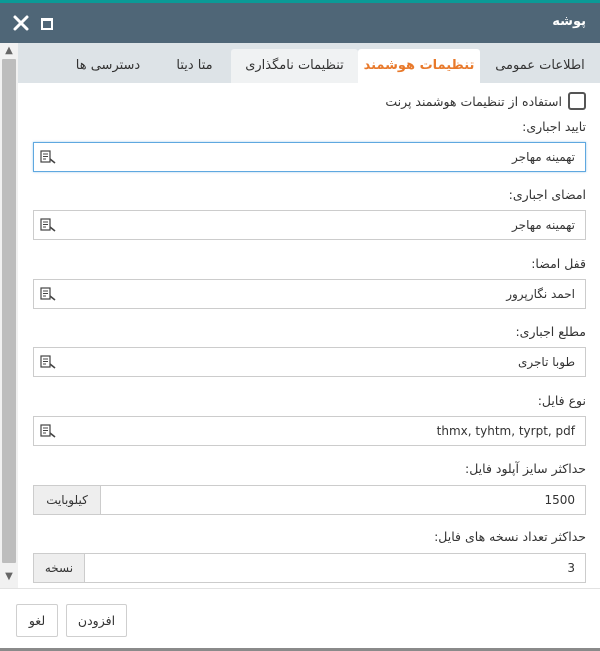 The width and height of the screenshot is (600, 651). I want to click on window-title: پوشه, so click(569, 21).